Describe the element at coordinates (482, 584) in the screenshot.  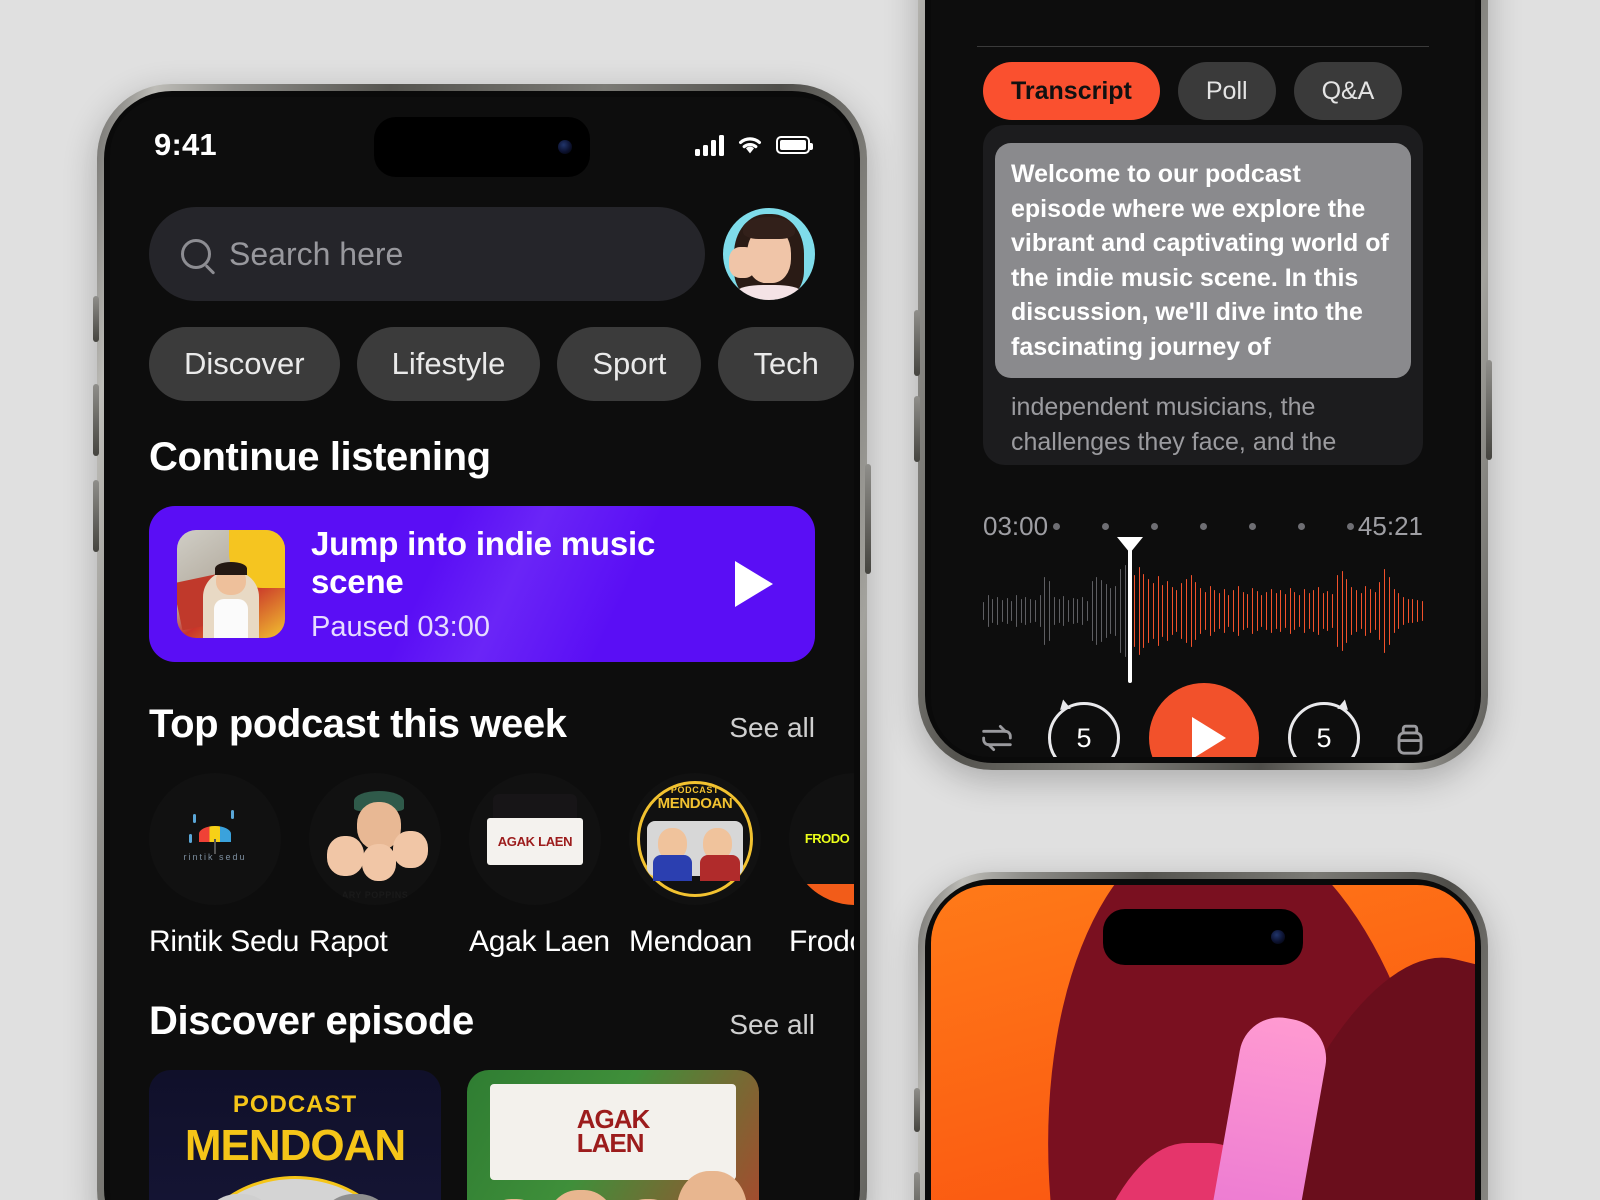
I see `continue-listening-card: Jump into indie music scene Paused 03:00` at that location.